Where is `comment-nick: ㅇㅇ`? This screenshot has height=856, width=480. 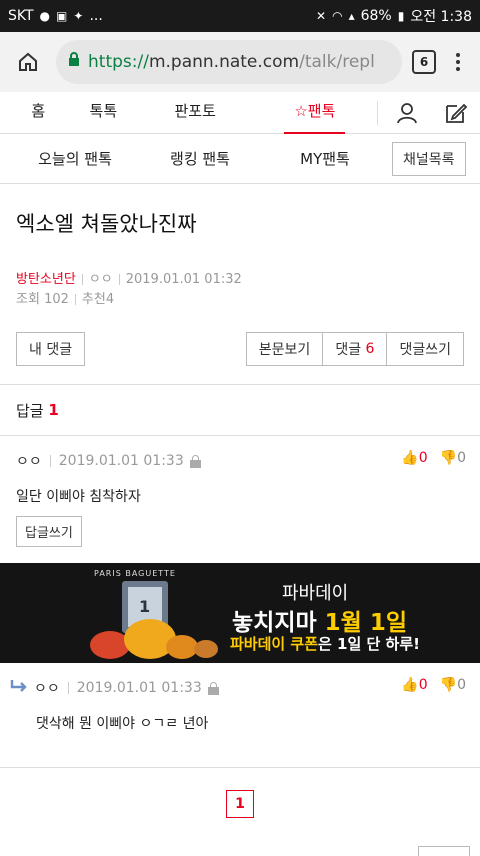 comment-nick: ㅇㅇ is located at coordinates (29, 462).